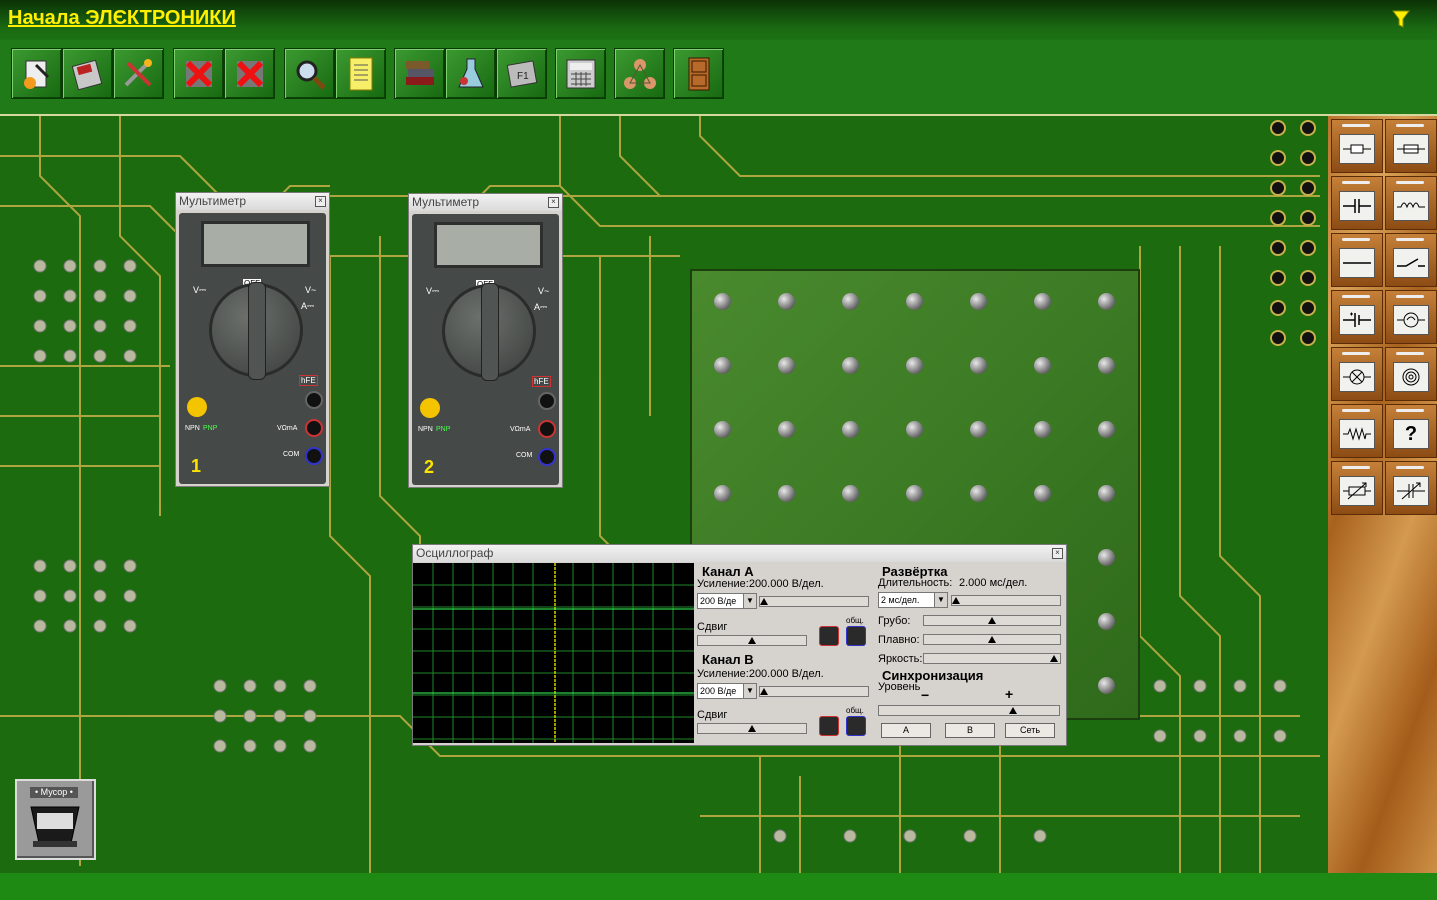 Image resolution: width=1437 pixels, height=900 pixels. What do you see at coordinates (969, 710) in the screenshot?
I see `sync-level-slider` at bounding box center [969, 710].